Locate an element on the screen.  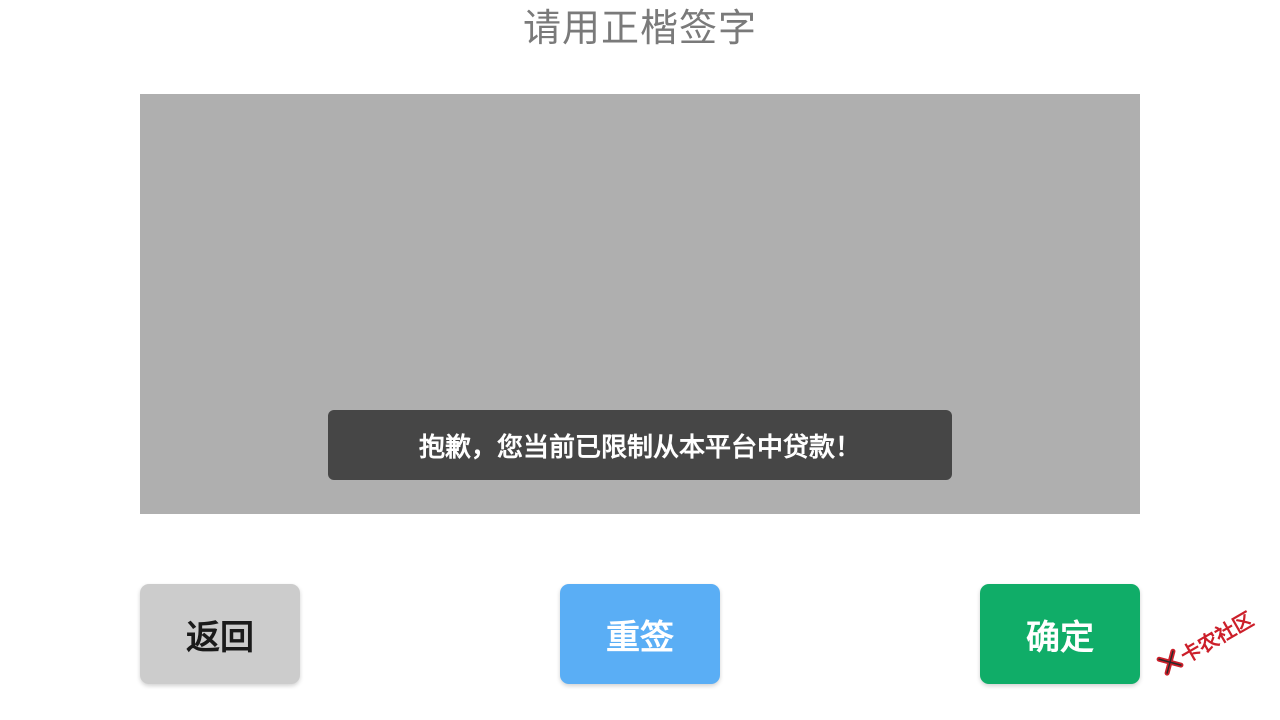
toast-message: 抱歉，您当前已限制从本平台中贷款！ is located at coordinates (640, 445).